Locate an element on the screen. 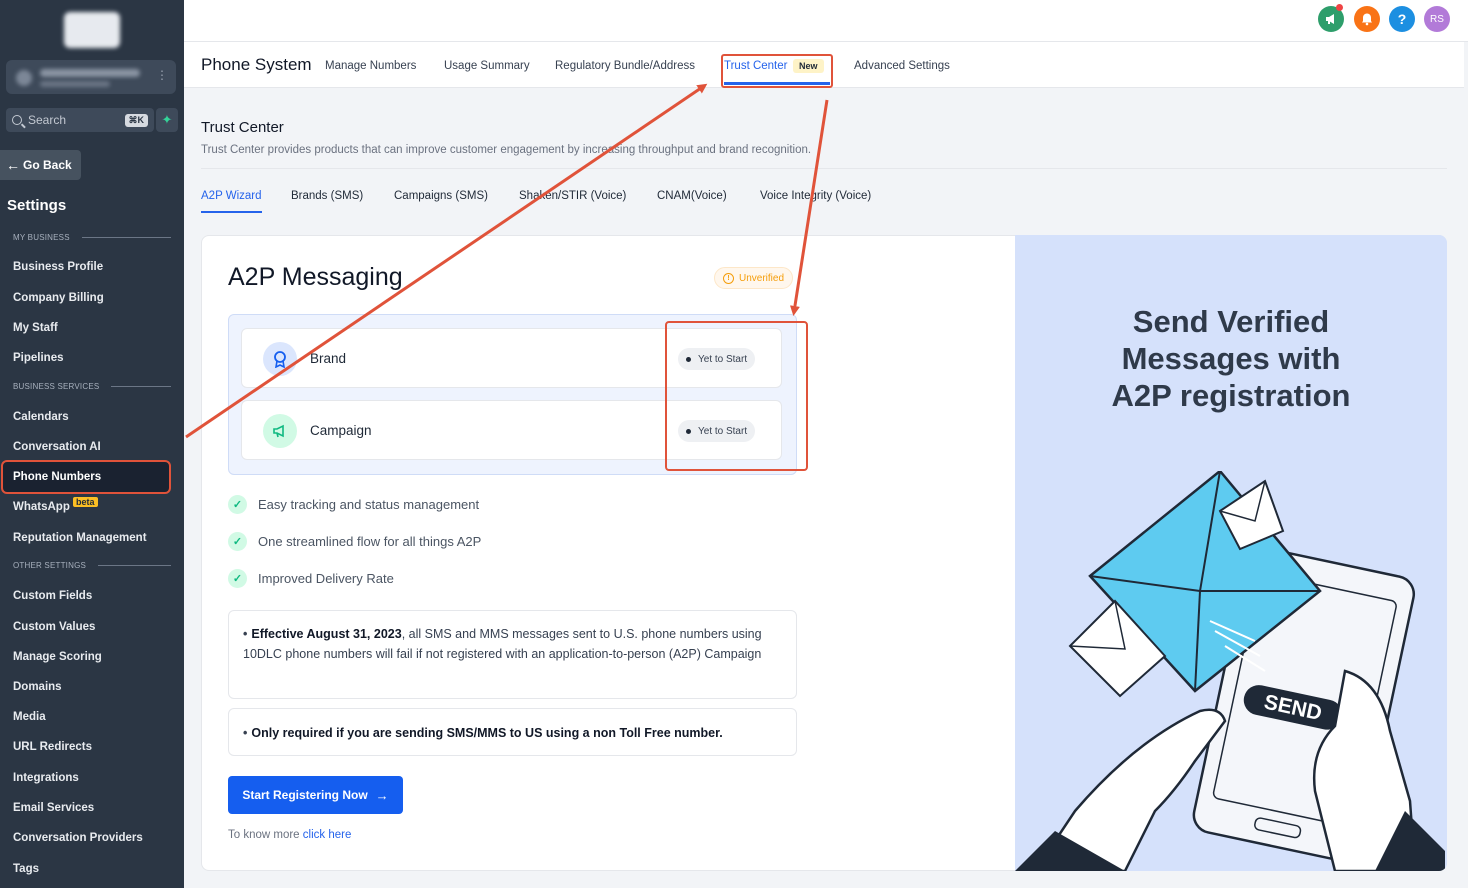  page-title: Phone System is located at coordinates (256, 64).